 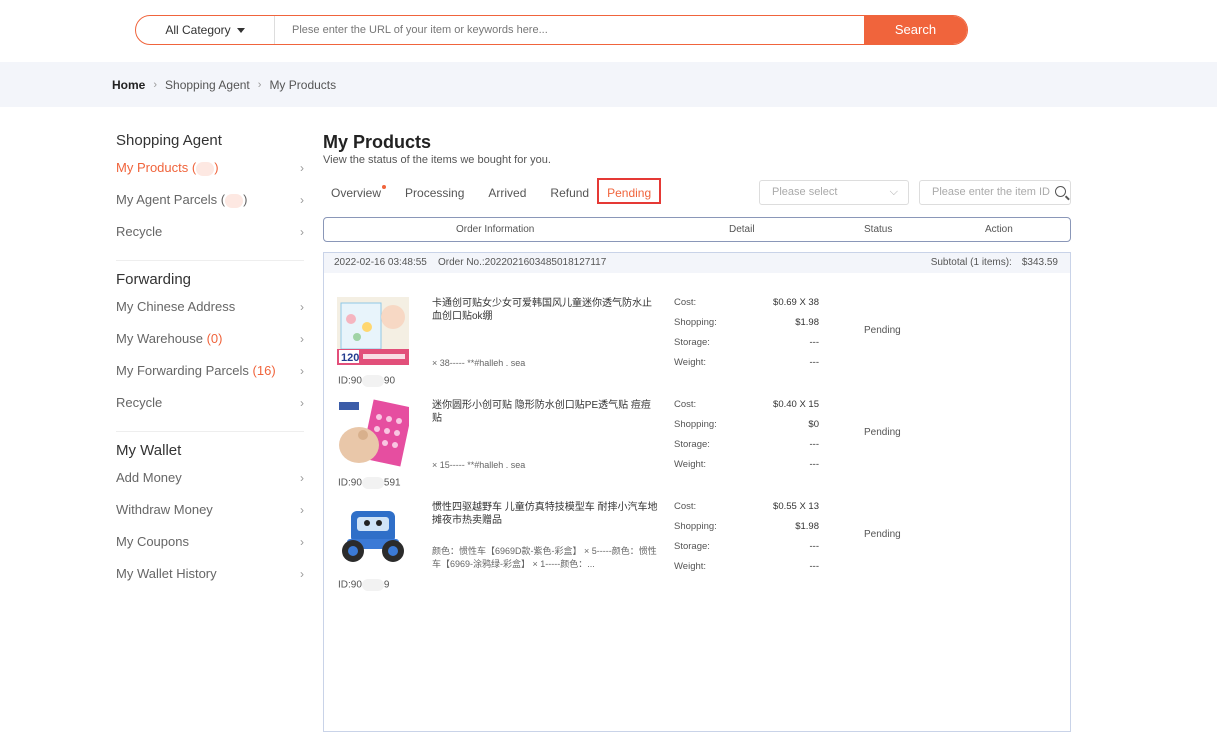 I want to click on sidebar-item-count: (16), so click(x=264, y=370).